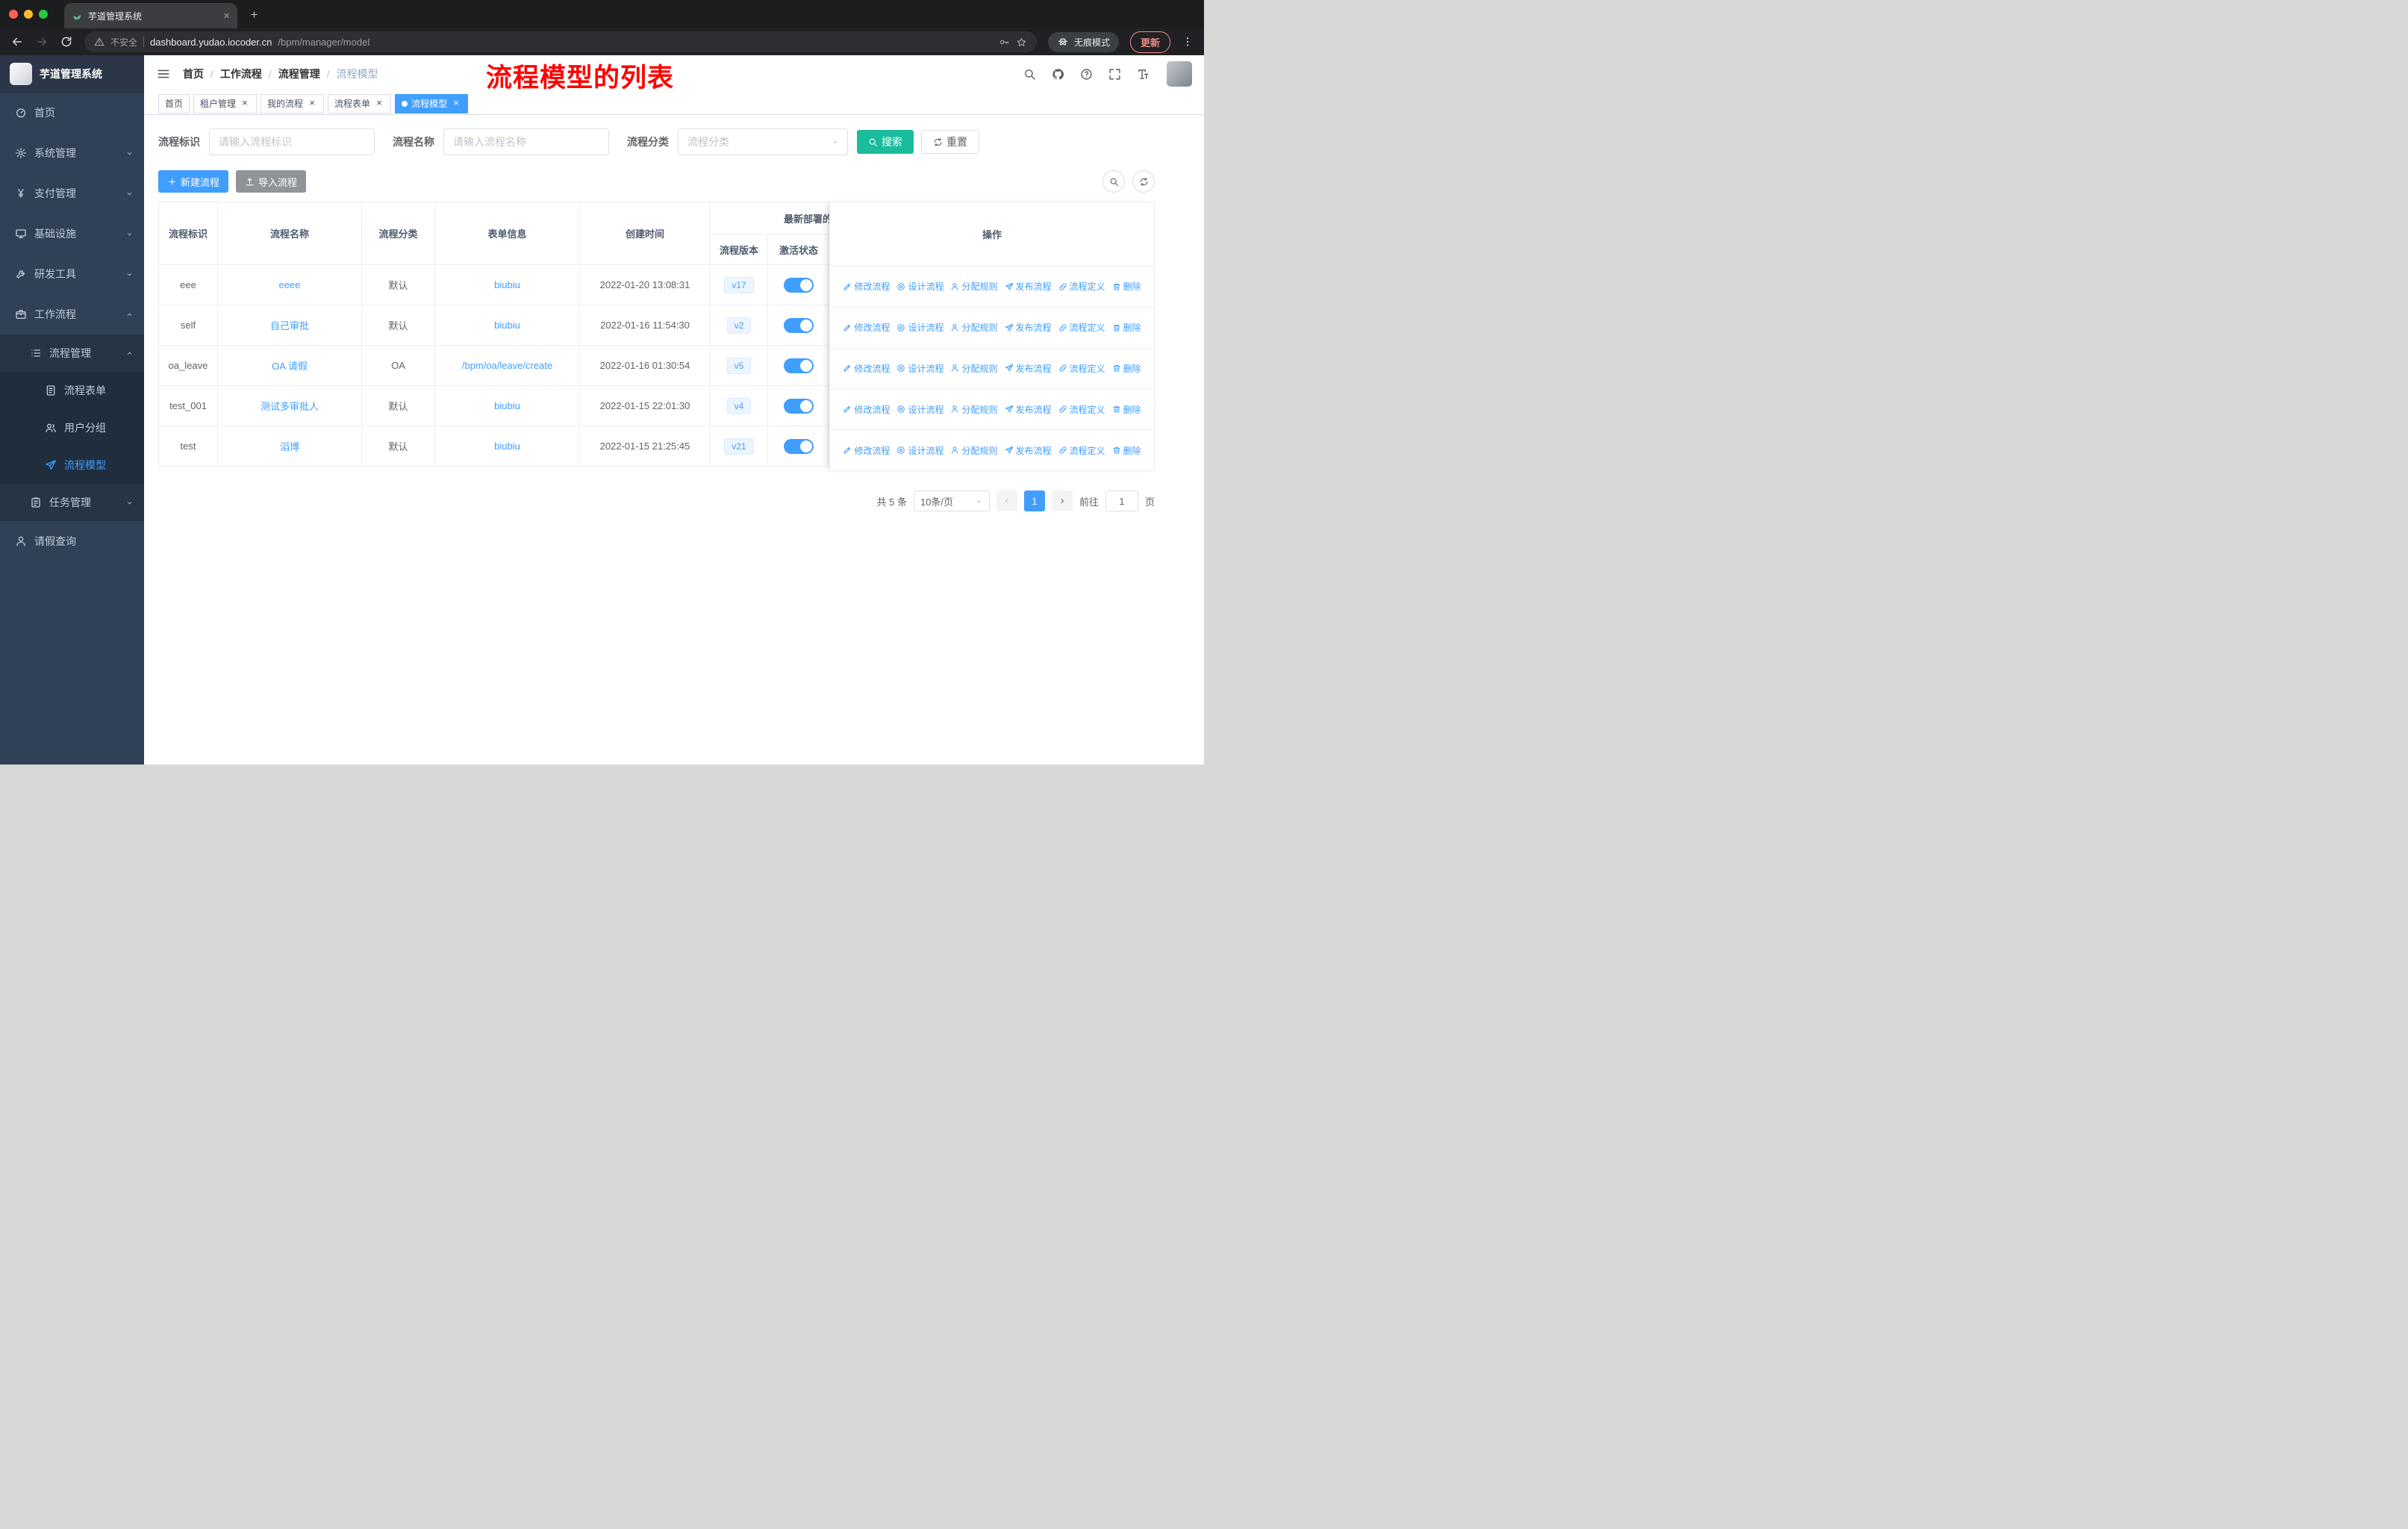  What do you see at coordinates (1179, 74) in the screenshot?
I see `user-avatar` at bounding box center [1179, 74].